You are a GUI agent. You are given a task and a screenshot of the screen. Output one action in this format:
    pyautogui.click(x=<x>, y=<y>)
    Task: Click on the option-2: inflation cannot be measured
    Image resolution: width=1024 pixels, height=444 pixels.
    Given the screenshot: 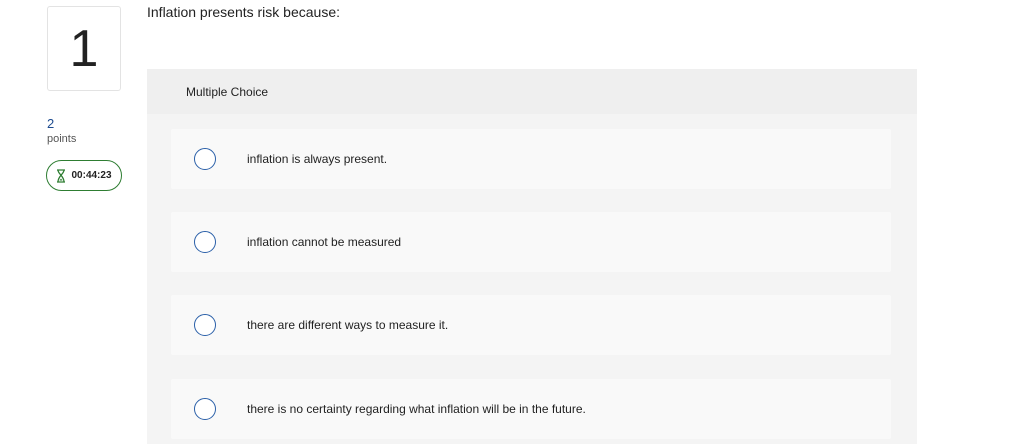 What is the action you would take?
    pyautogui.click(x=531, y=242)
    